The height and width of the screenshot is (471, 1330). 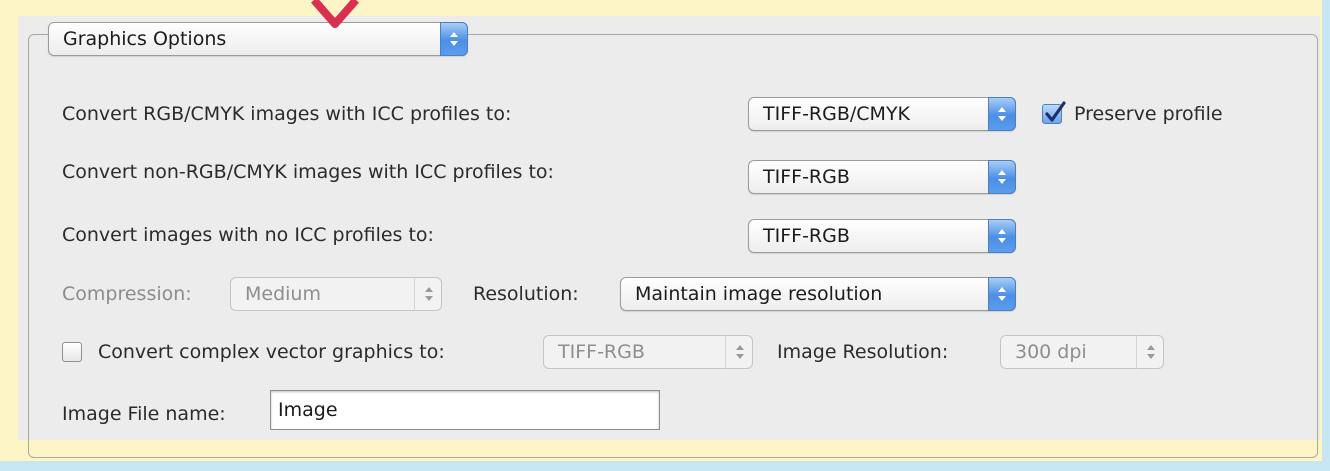 What do you see at coordinates (863, 352) in the screenshot?
I see `image-resolution-label: Image Resolution:` at bounding box center [863, 352].